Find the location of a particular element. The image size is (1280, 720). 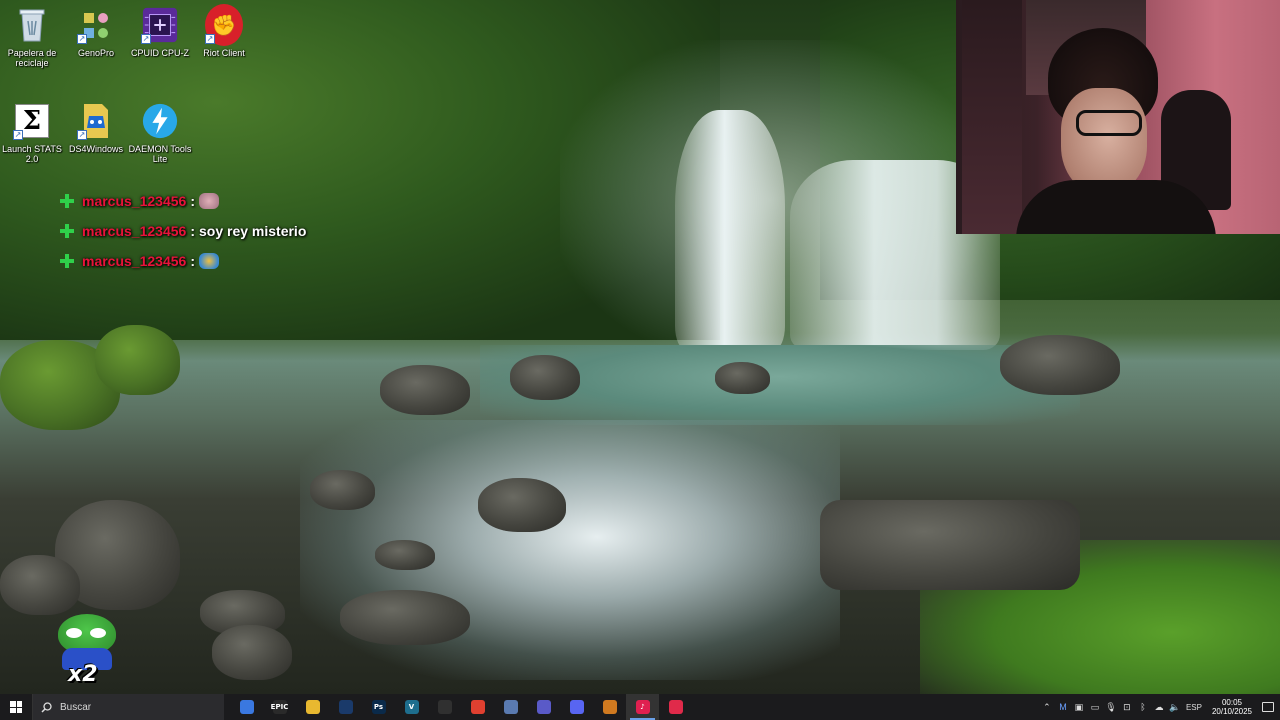

volume-icon: 🔈 is located at coordinates (1174, 707).